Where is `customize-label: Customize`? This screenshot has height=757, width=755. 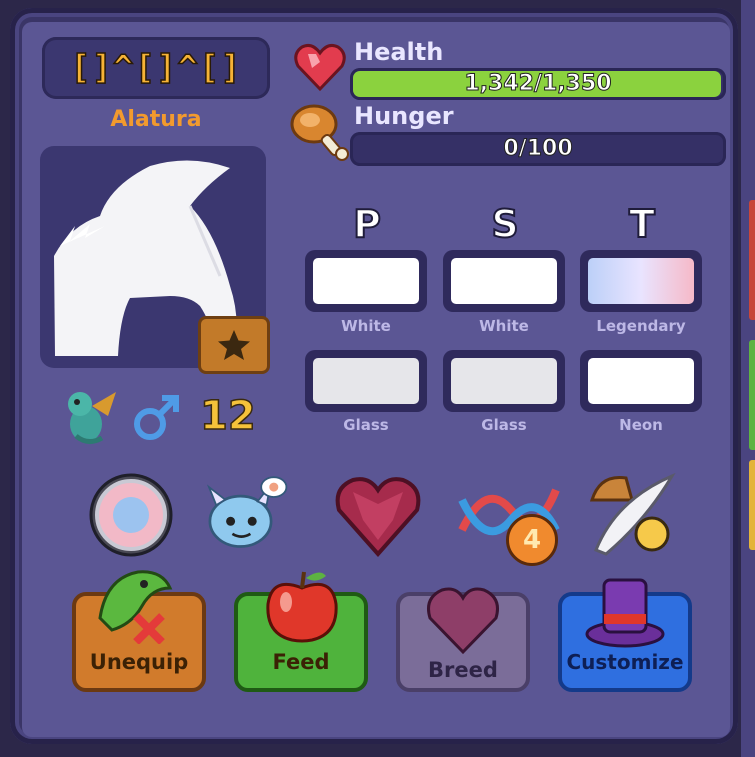 customize-label: Customize is located at coordinates (625, 662).